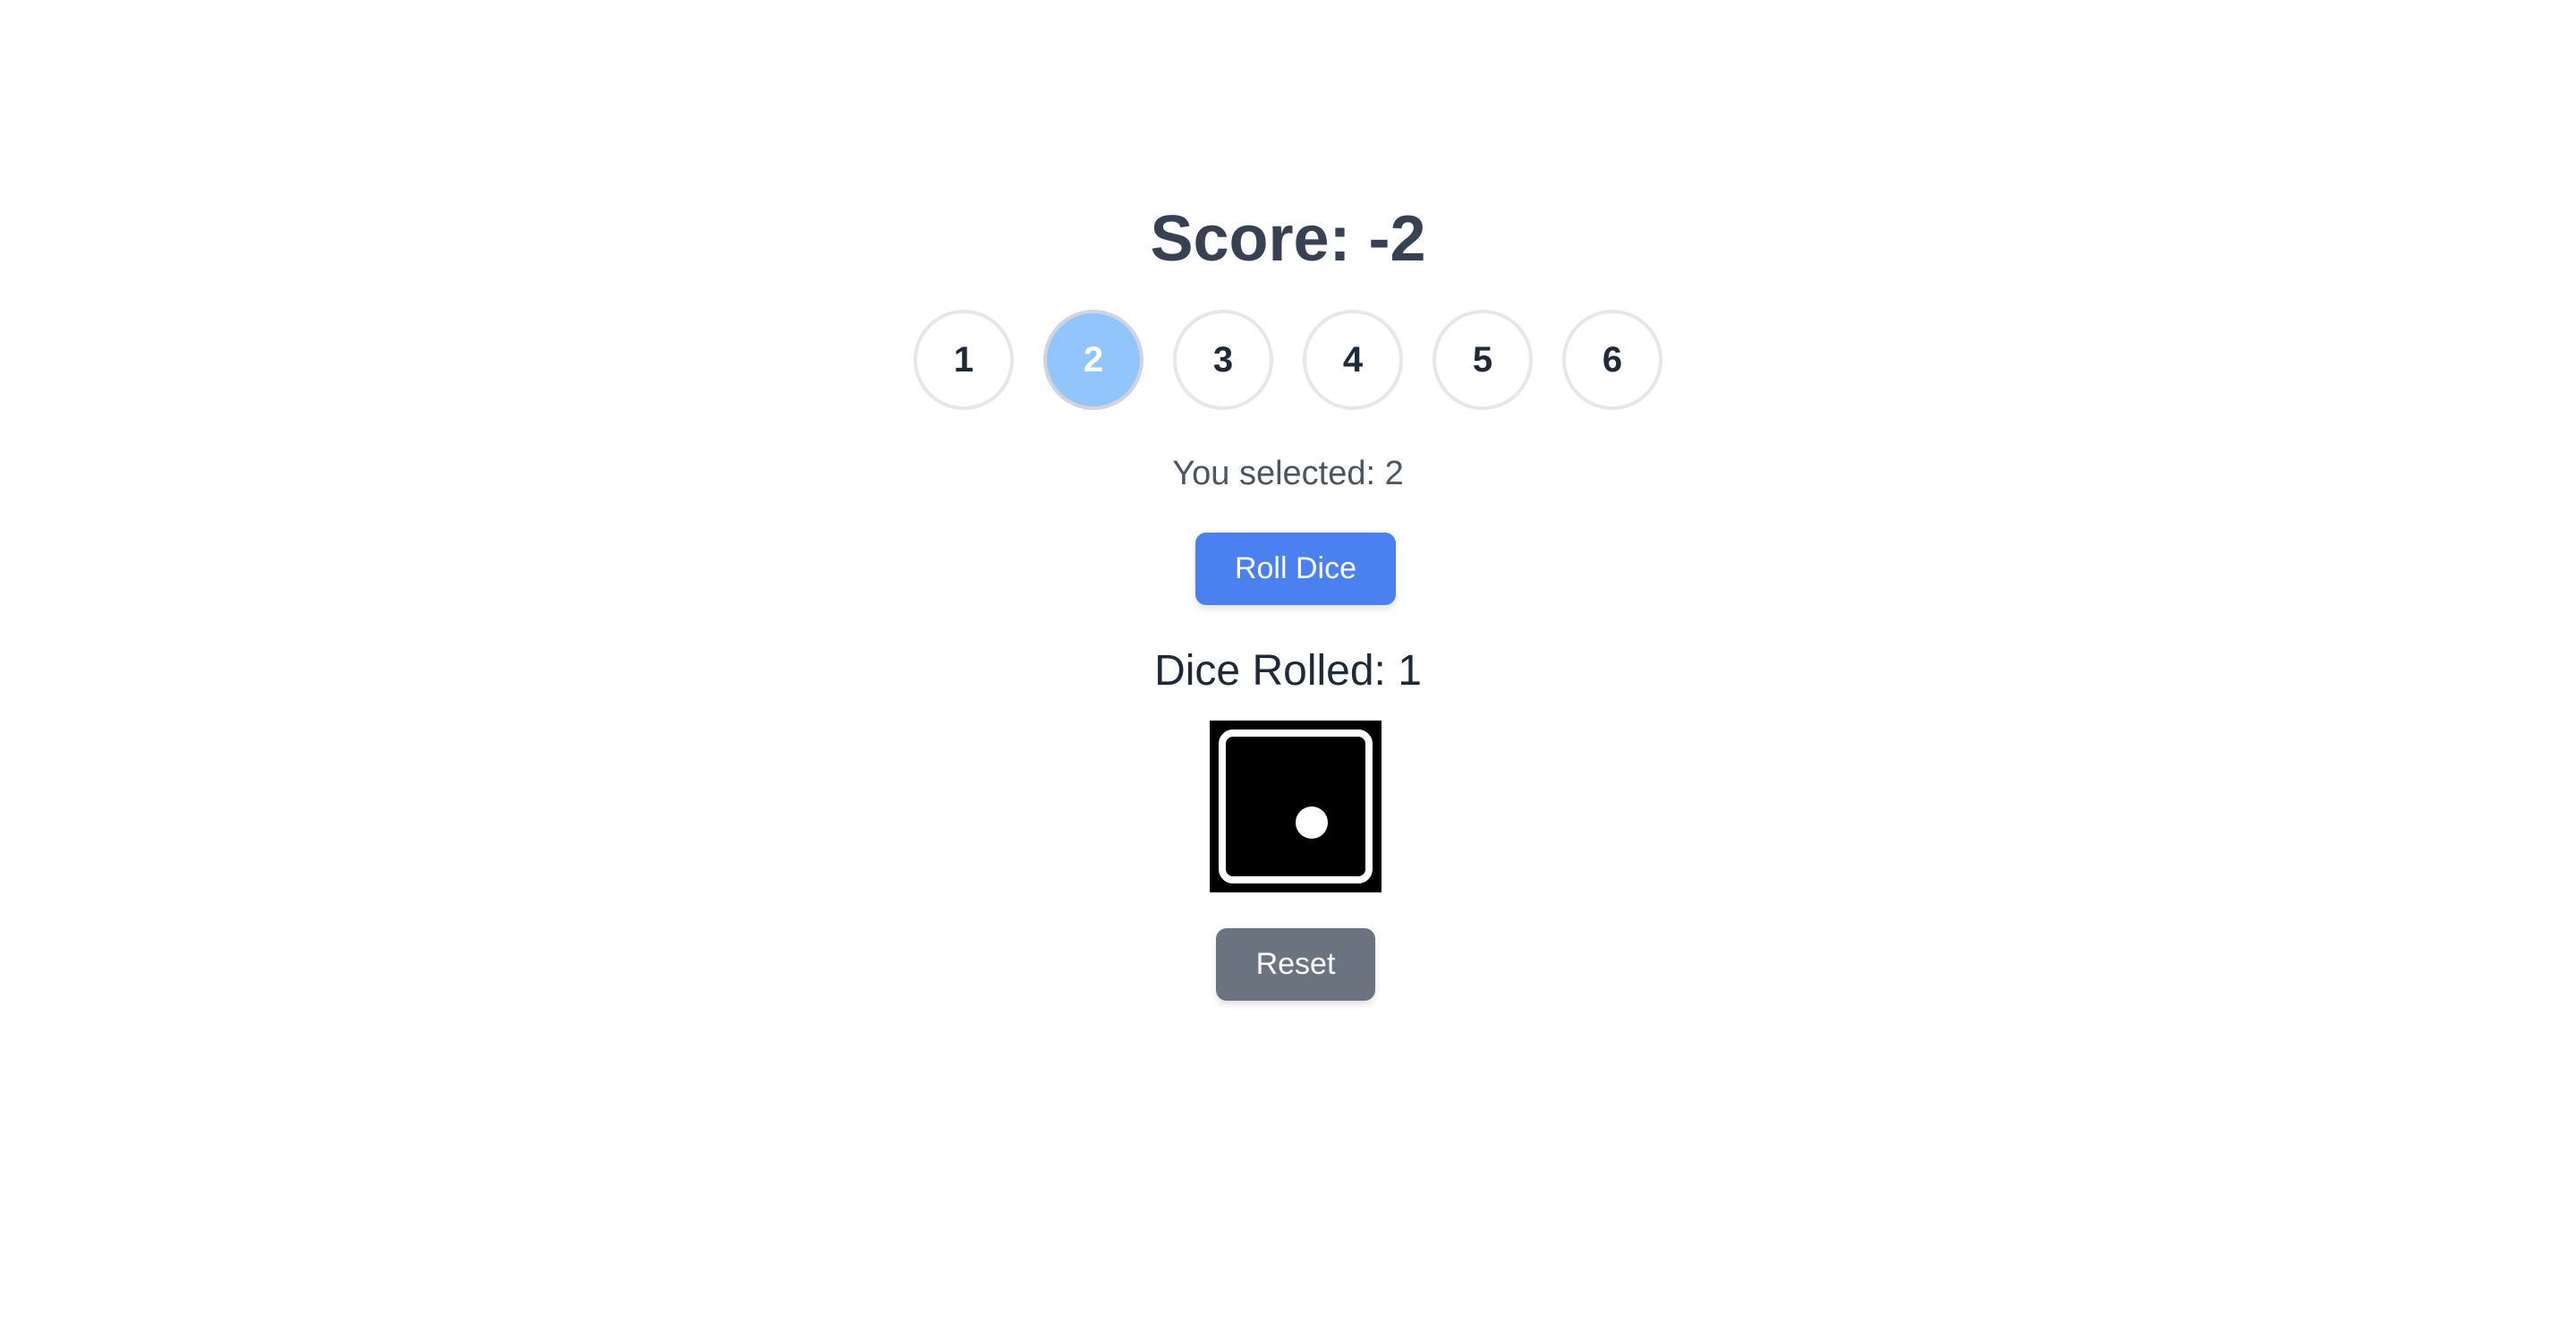 This screenshot has width=2576, height=1331. What do you see at coordinates (1288, 671) in the screenshot?
I see `dice-rolled-text: Dice Rolled: 1` at bounding box center [1288, 671].